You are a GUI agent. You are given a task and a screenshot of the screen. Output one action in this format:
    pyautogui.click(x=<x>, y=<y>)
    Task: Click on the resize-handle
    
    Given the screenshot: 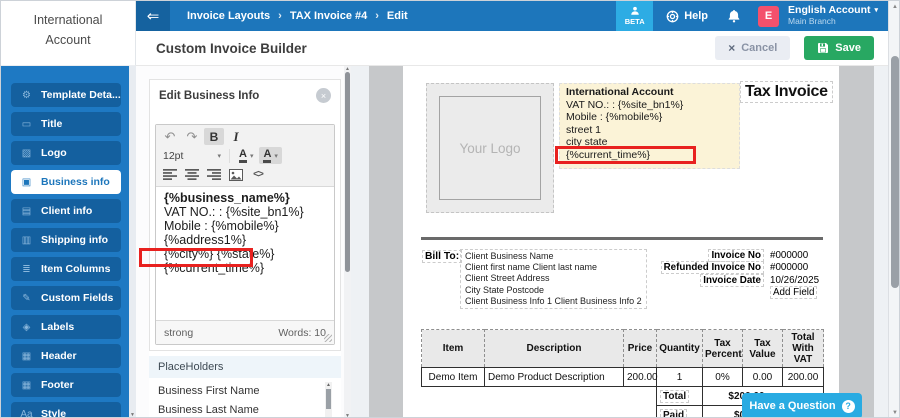 What is the action you would take?
    pyautogui.click(x=328, y=338)
    